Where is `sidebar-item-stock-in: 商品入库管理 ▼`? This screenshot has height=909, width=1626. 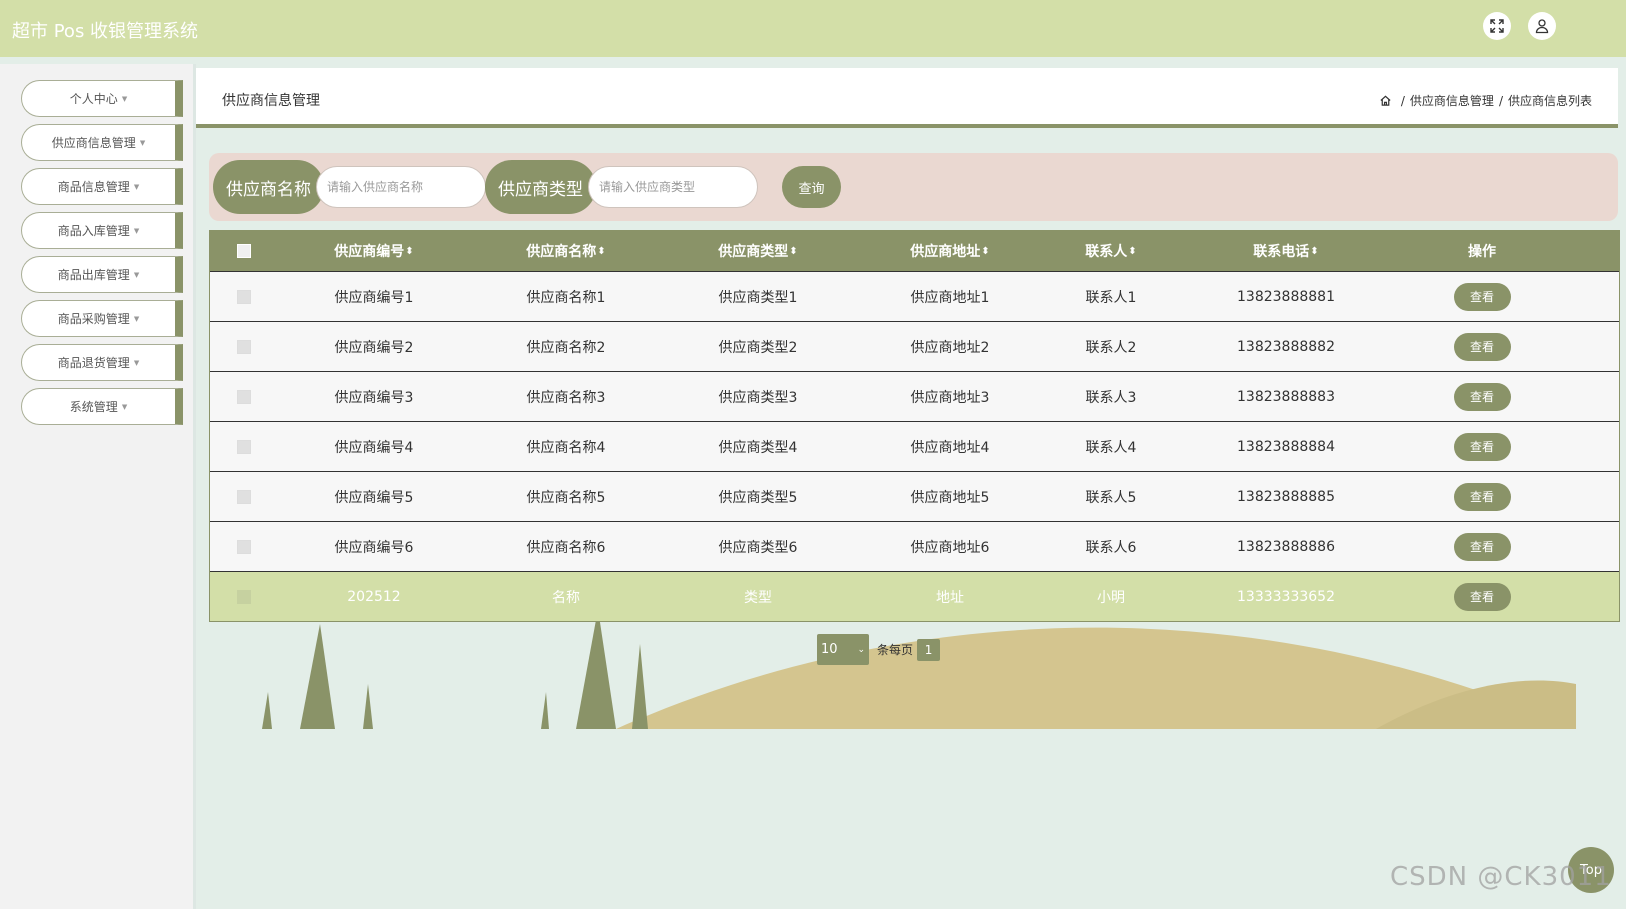
sidebar-item-stock-in: 商品入库管理 ▼ is located at coordinates (102, 230).